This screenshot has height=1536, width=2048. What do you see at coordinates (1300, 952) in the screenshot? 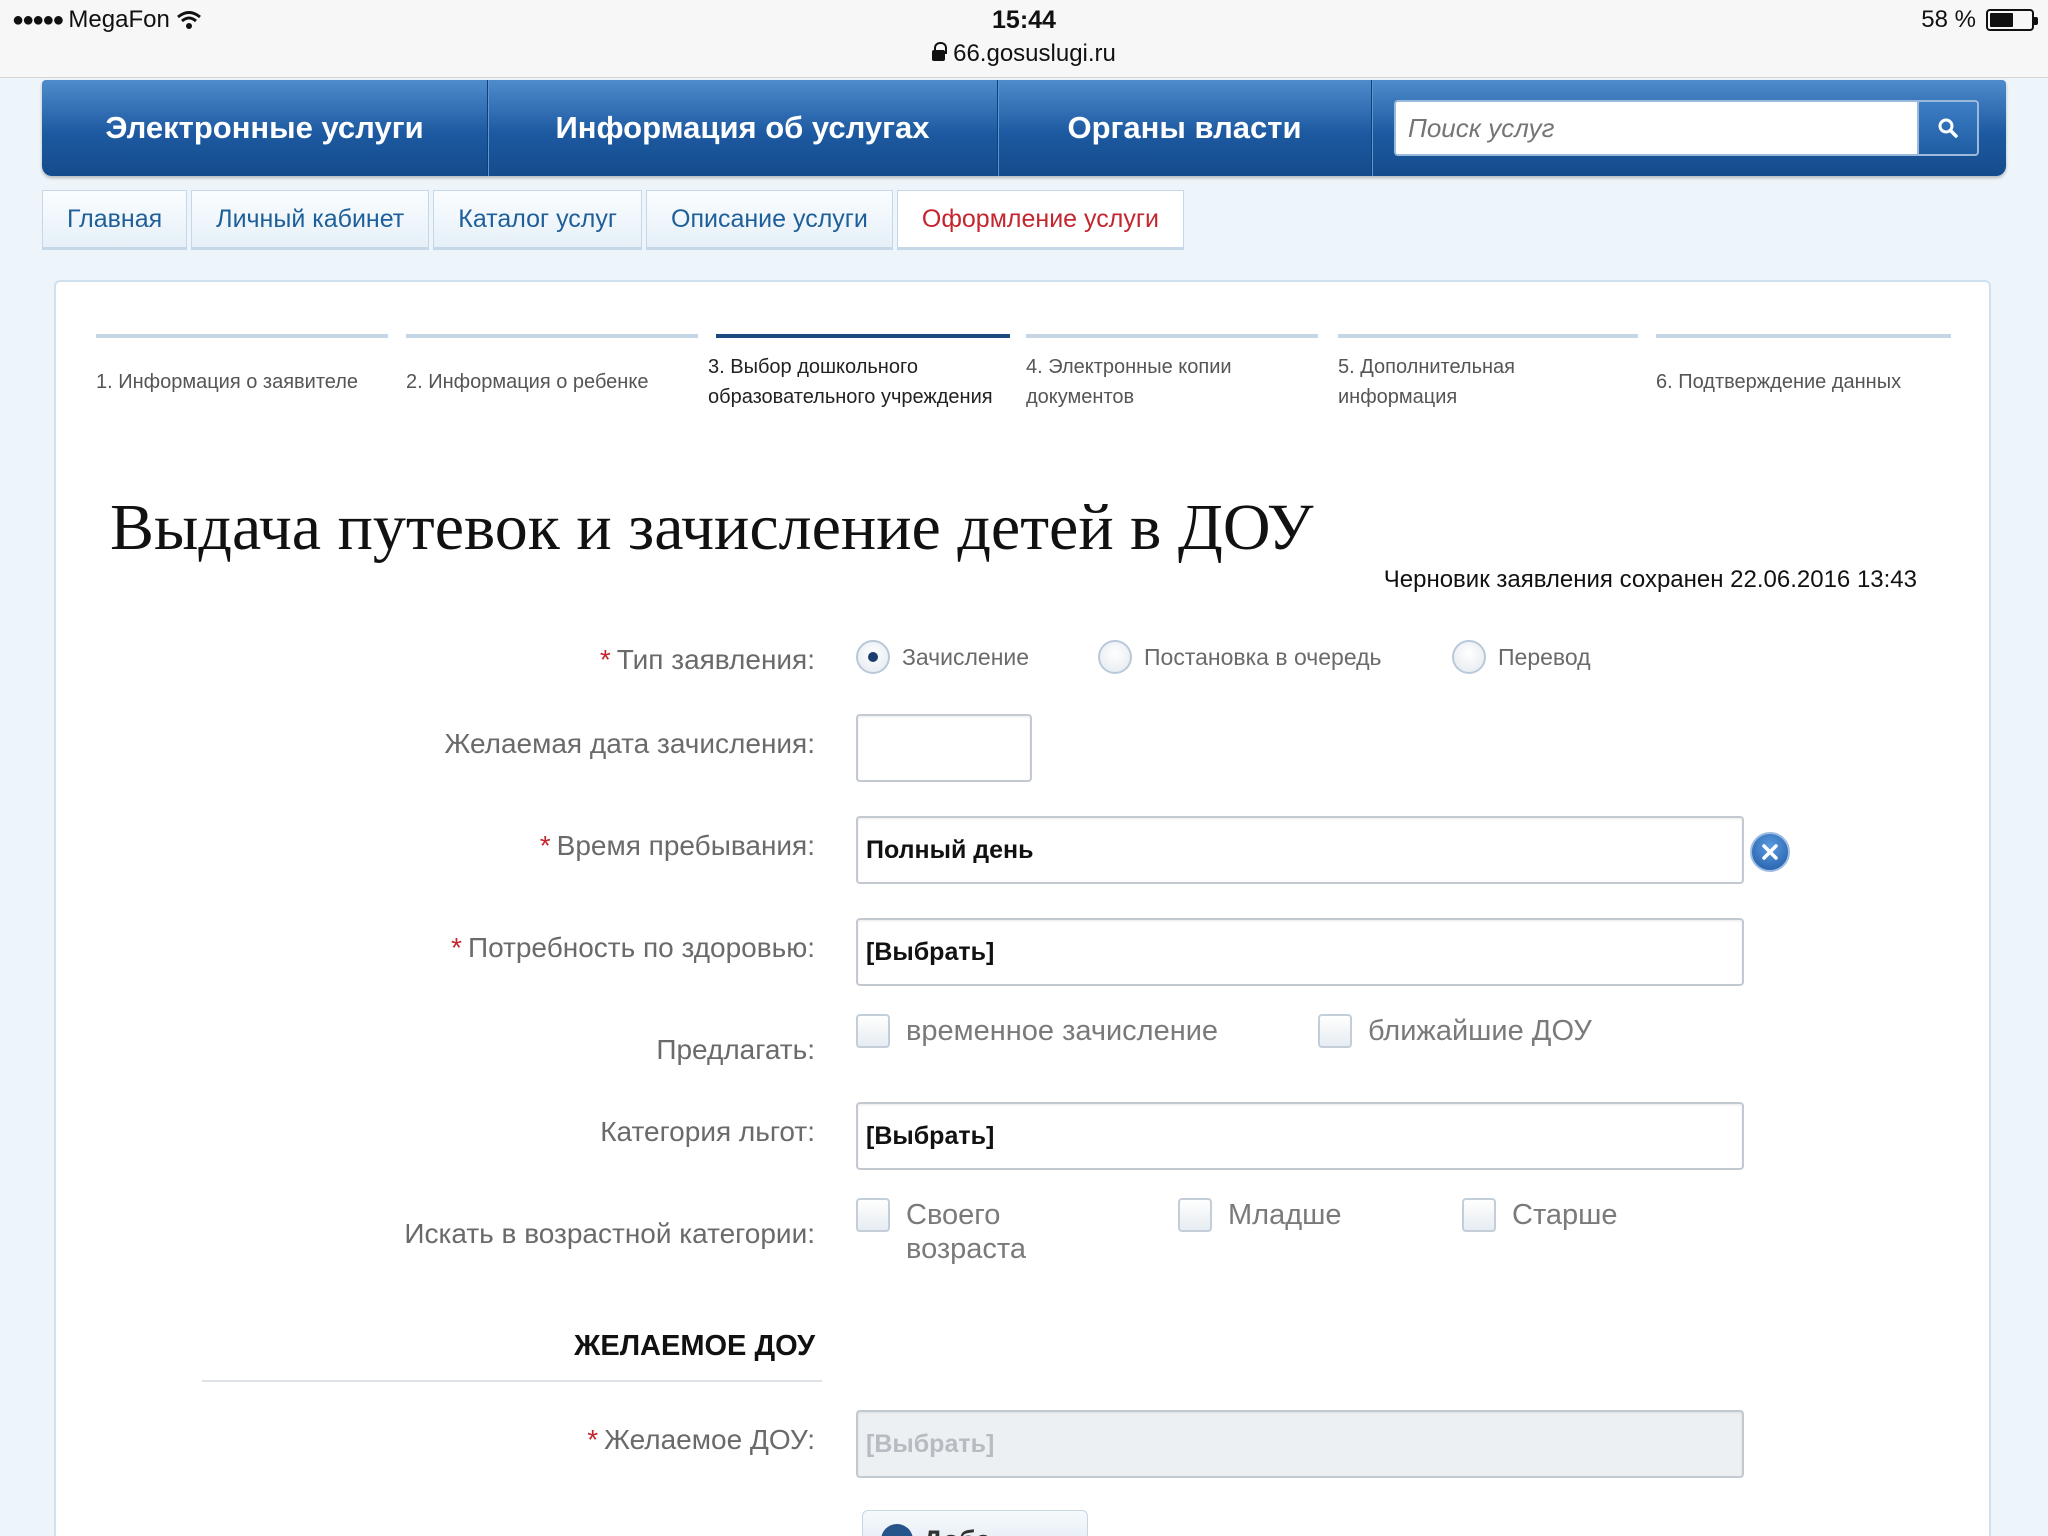
I see `health-needs-select: [Выбрать]` at bounding box center [1300, 952].